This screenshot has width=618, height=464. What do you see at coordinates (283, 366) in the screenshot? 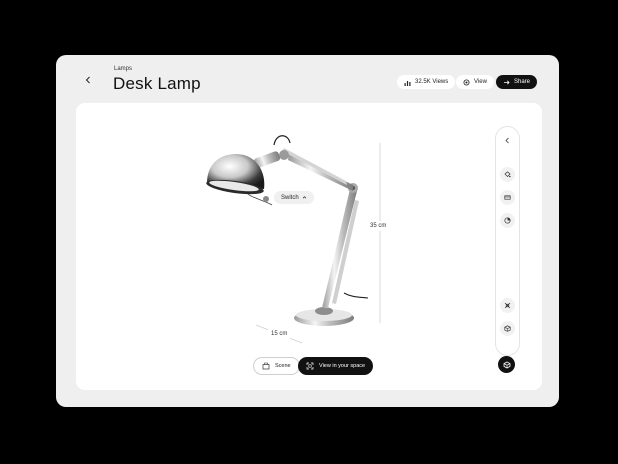
I see `scene-label: Scene` at bounding box center [283, 366].